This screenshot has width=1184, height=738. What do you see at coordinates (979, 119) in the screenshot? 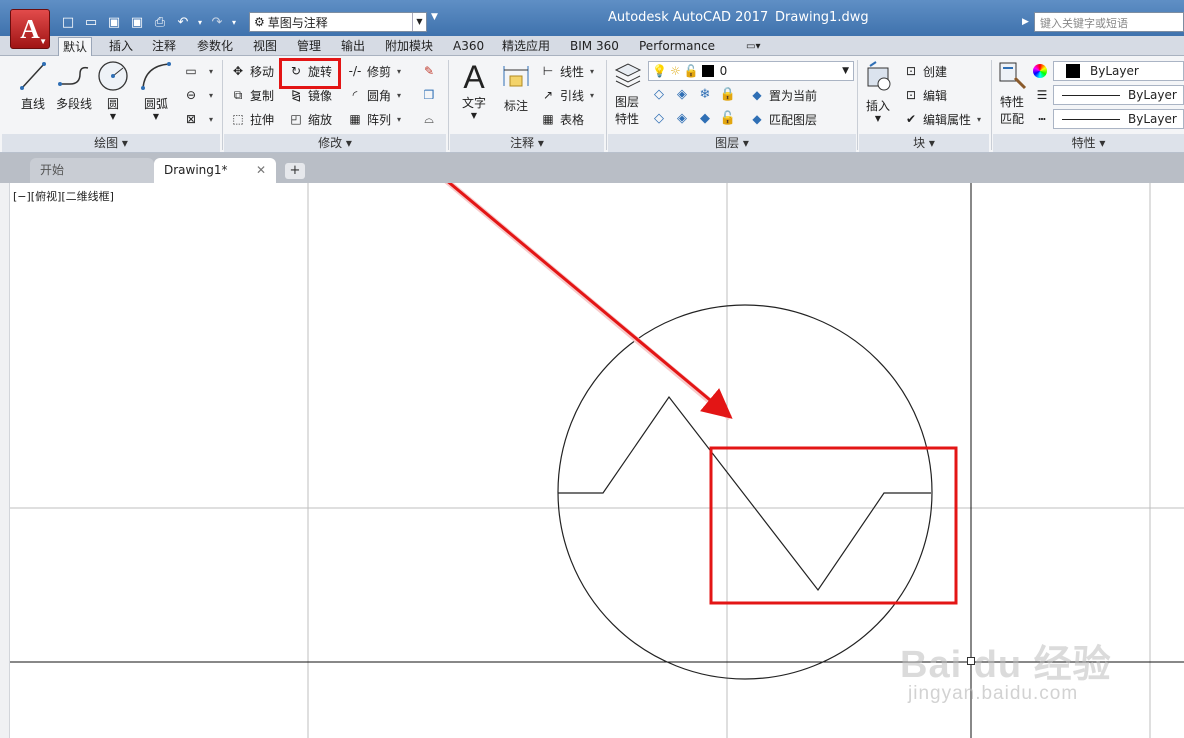
I see `chevron-down-icon: ▾` at bounding box center [979, 119].